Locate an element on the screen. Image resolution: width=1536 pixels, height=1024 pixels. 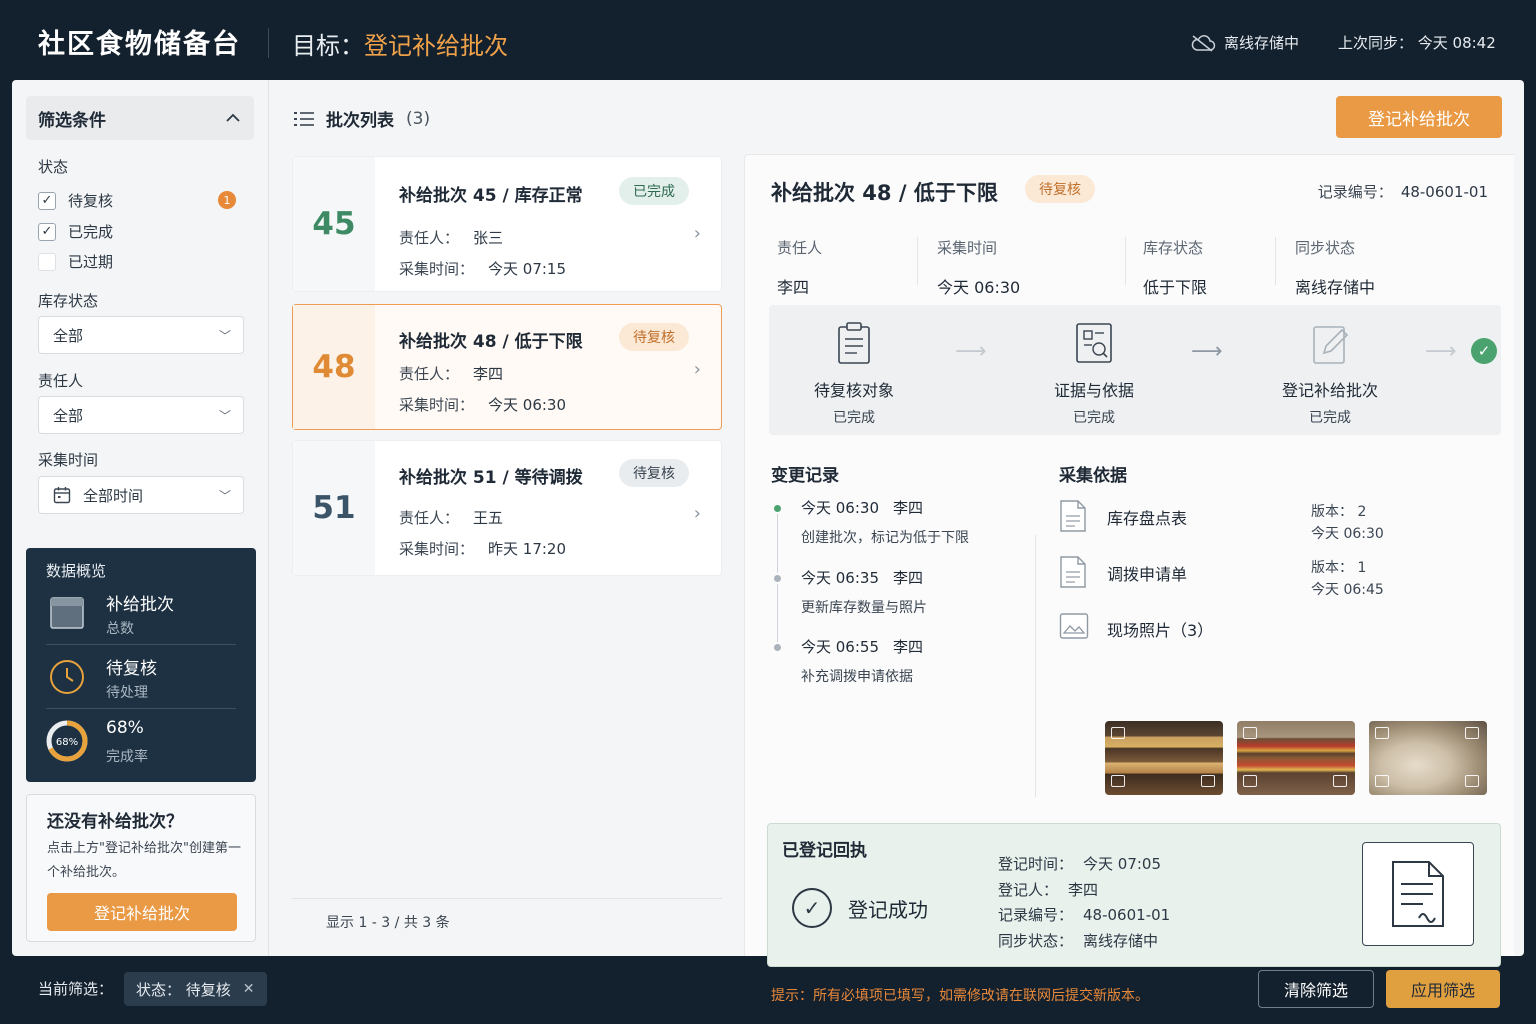
status-tag-done: 已完成 is located at coordinates (654, 191).